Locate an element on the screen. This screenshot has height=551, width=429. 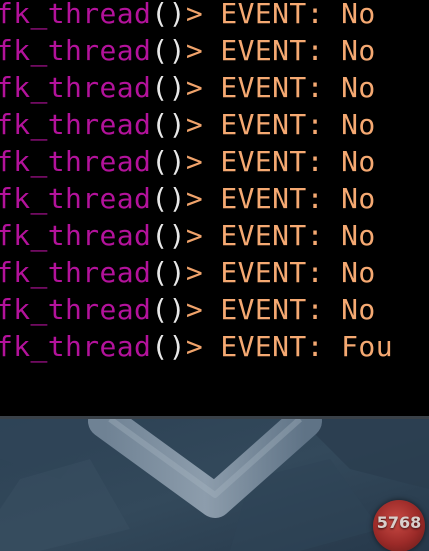
event-message: EVENT: Fou is located at coordinates (306, 346).